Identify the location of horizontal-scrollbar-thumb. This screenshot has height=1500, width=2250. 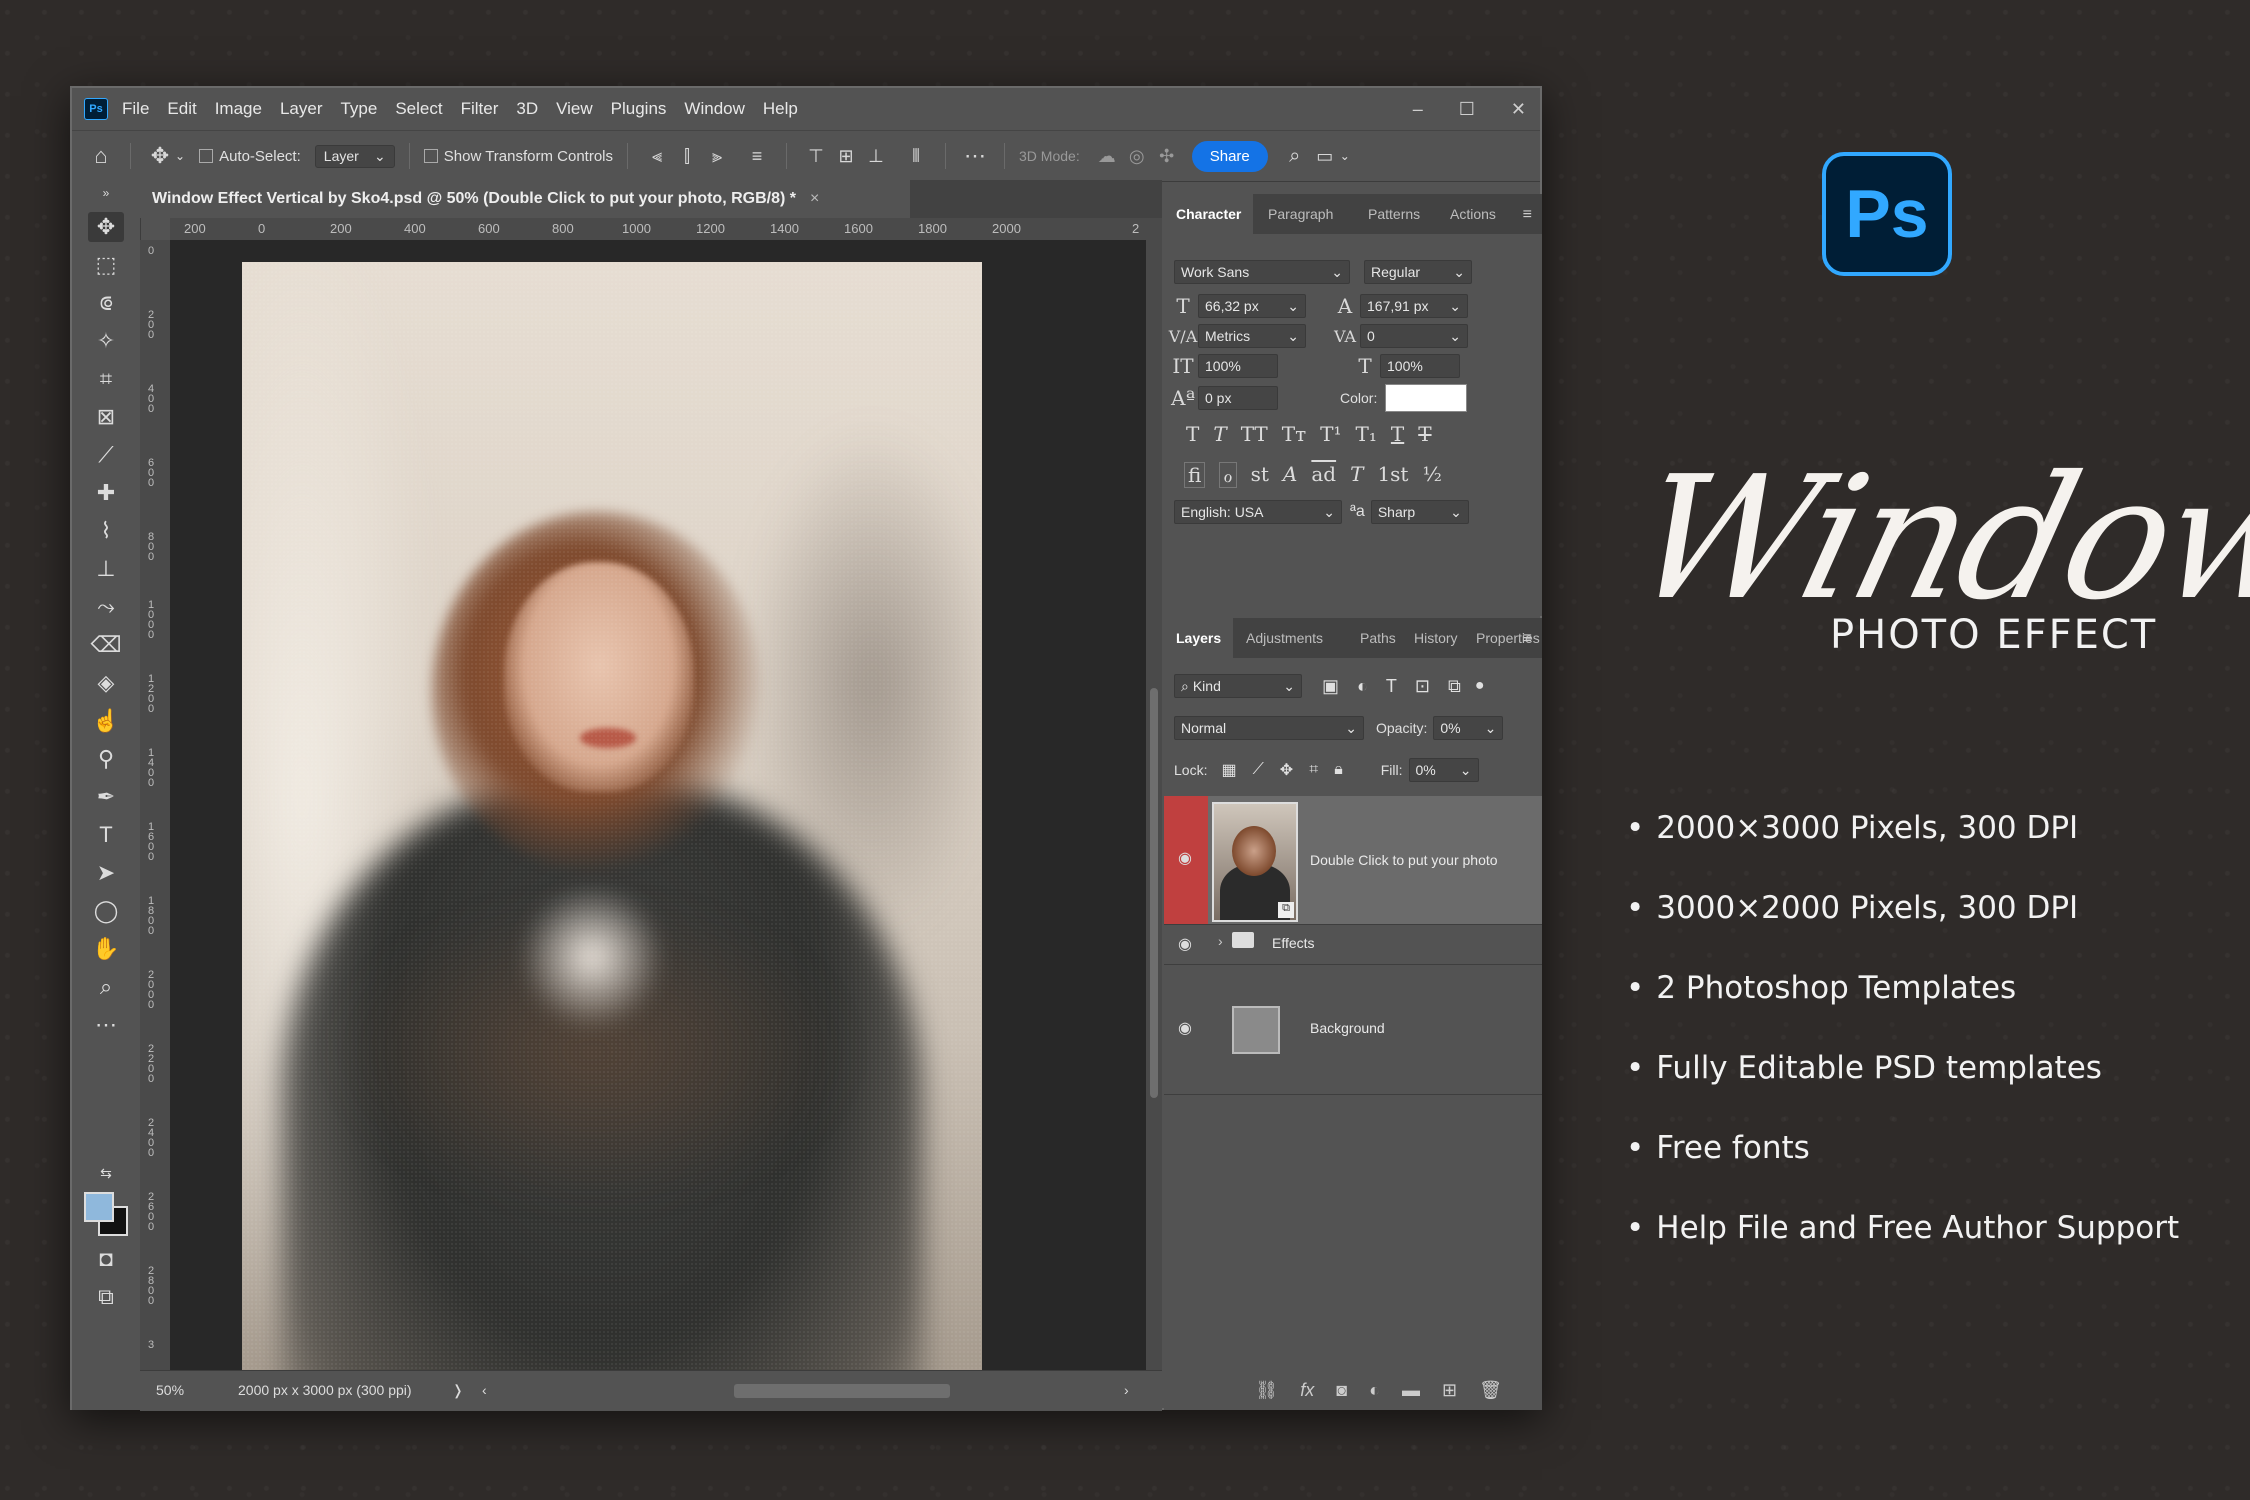
(842, 1391).